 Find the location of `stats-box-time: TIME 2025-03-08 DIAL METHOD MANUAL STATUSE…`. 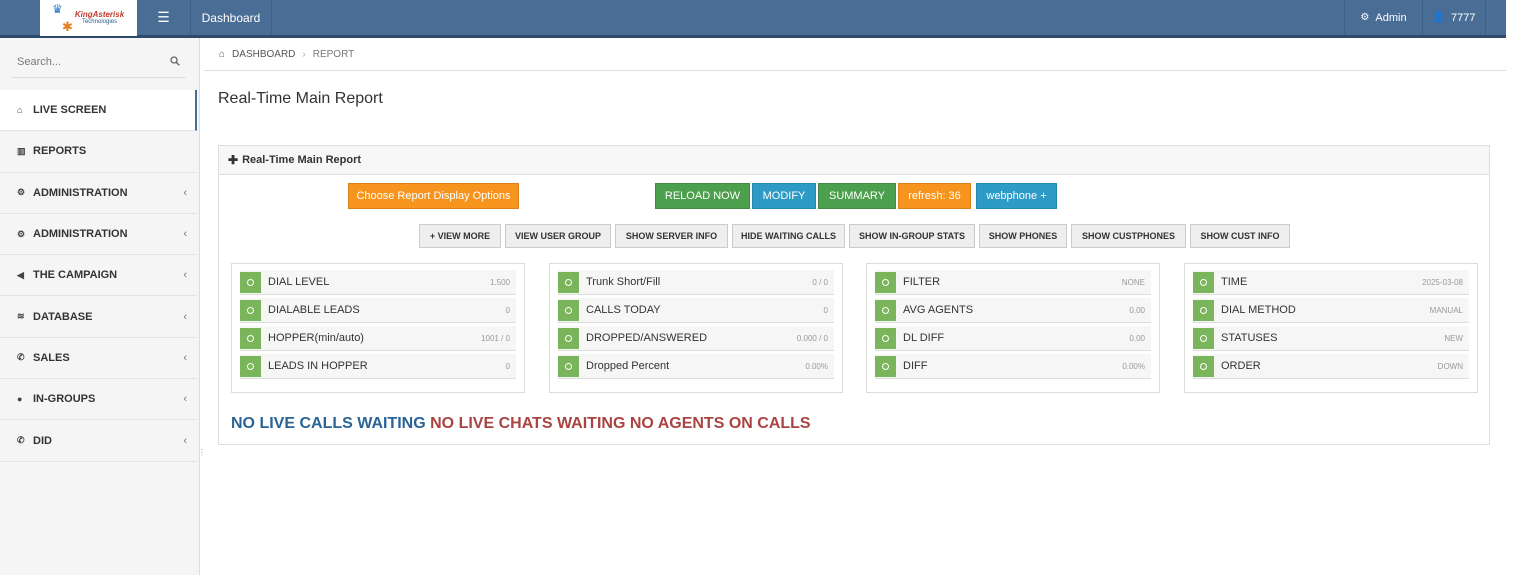

stats-box-time: TIME 2025-03-08 DIAL METHOD MANUAL STATUSE… is located at coordinates (1331, 328).